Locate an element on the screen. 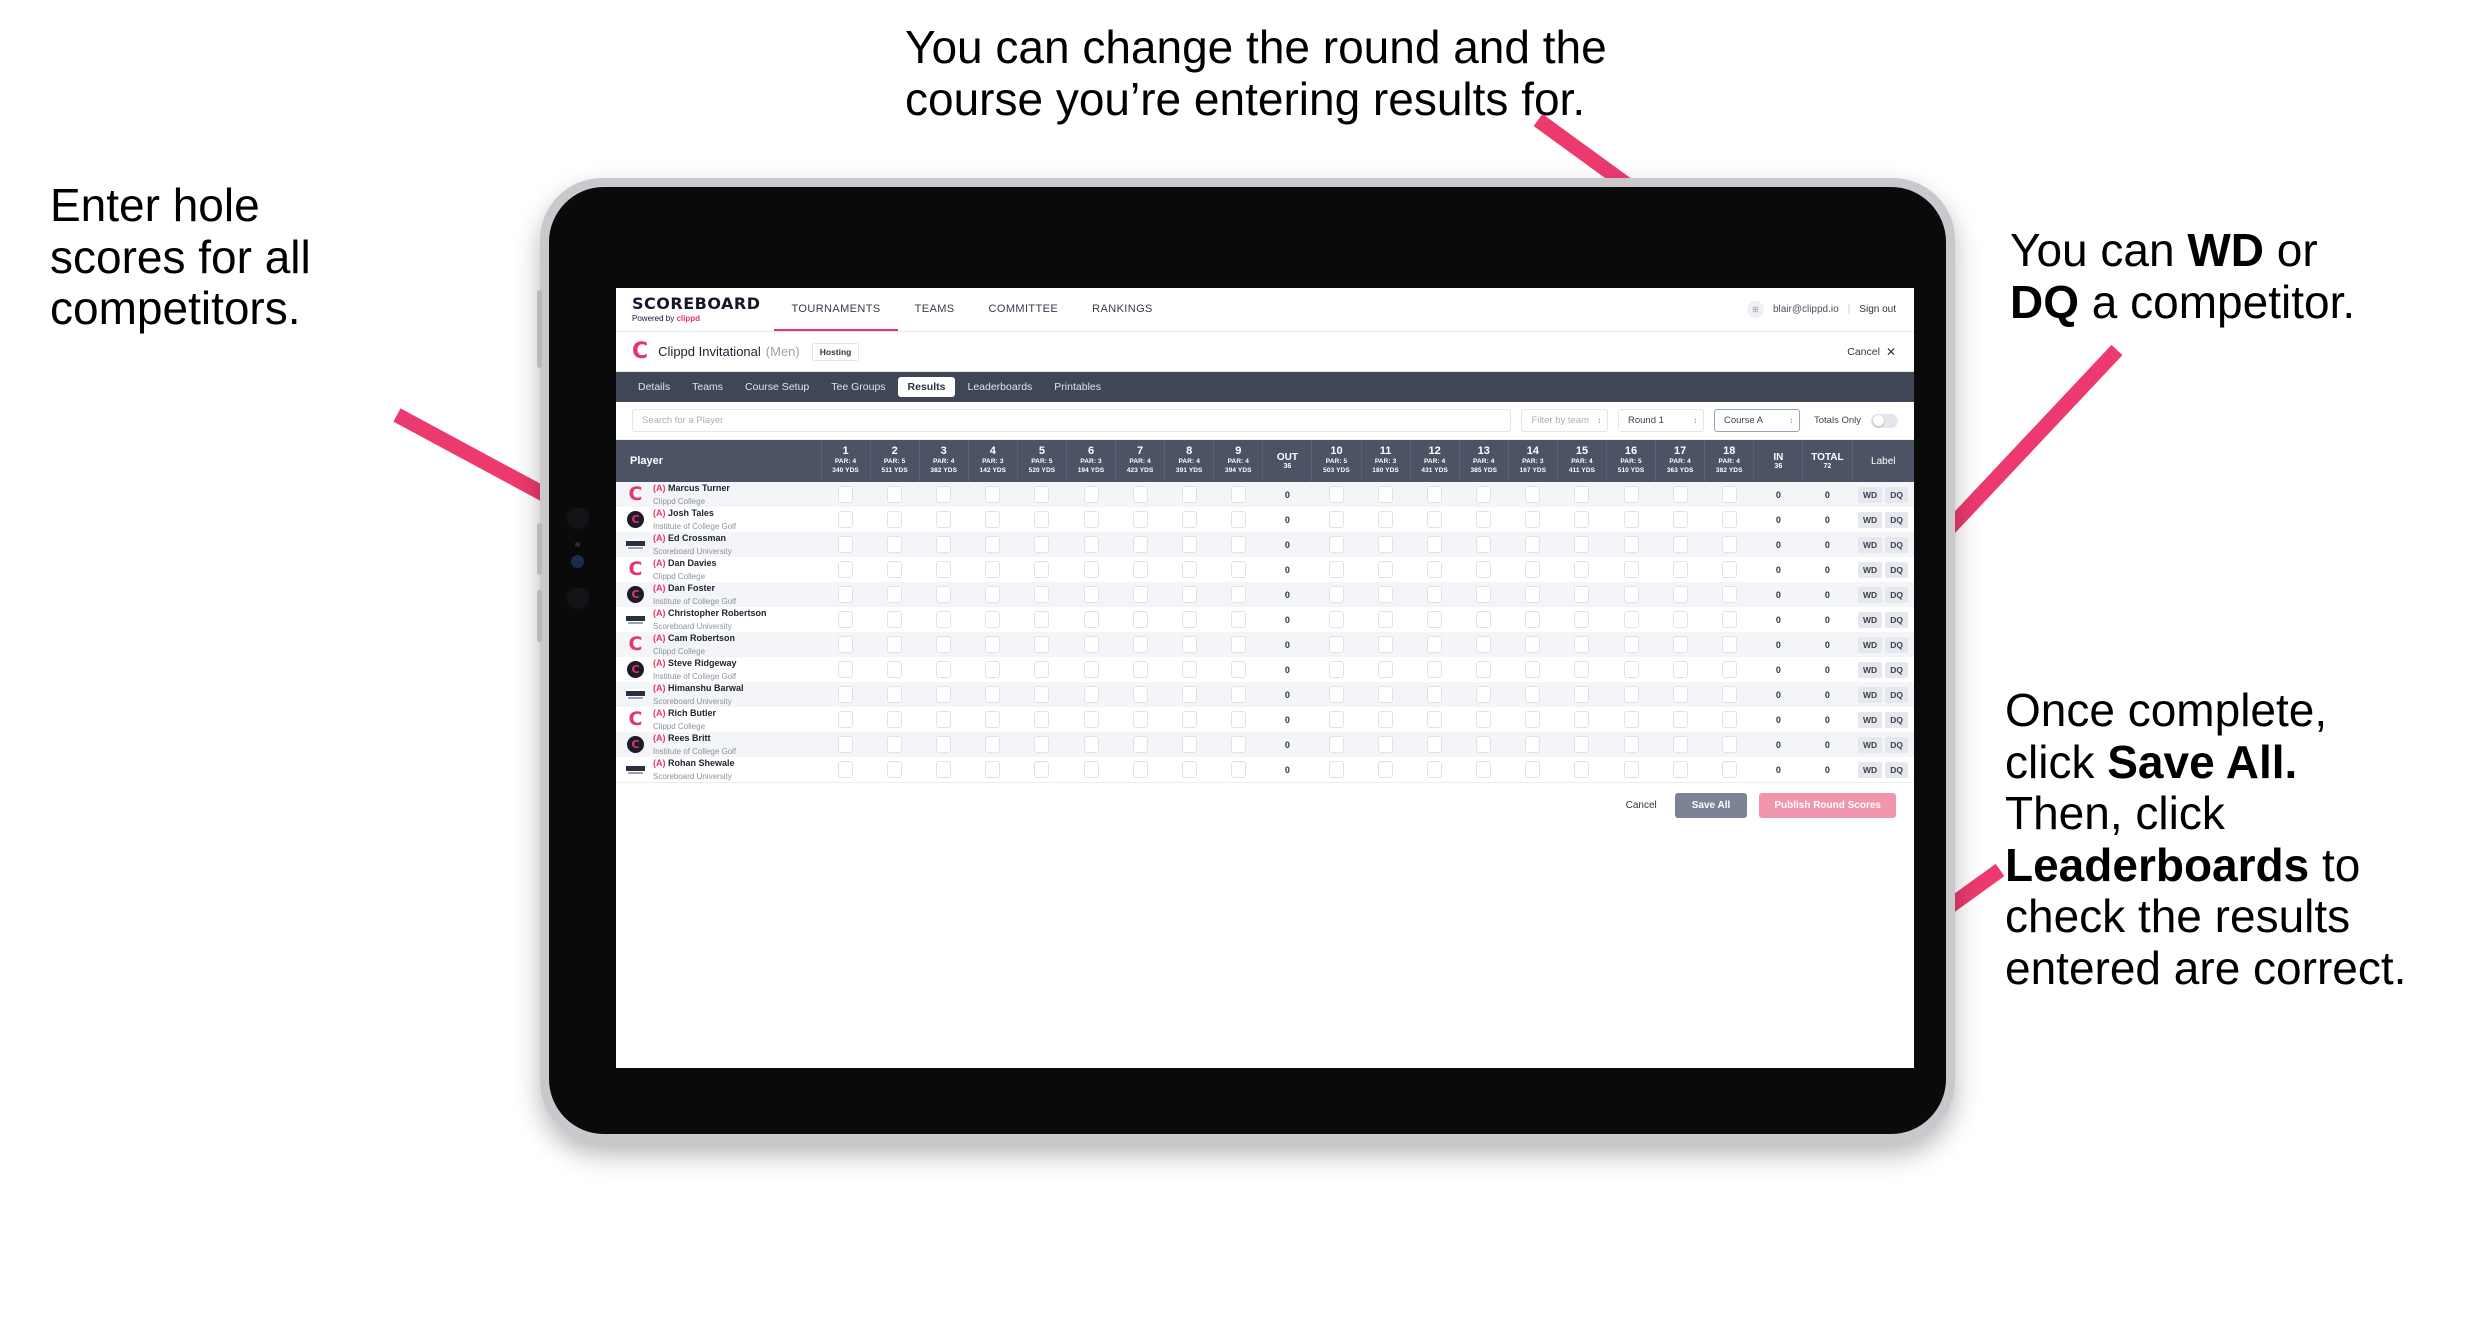  power-button is located at coordinates (539, 329).